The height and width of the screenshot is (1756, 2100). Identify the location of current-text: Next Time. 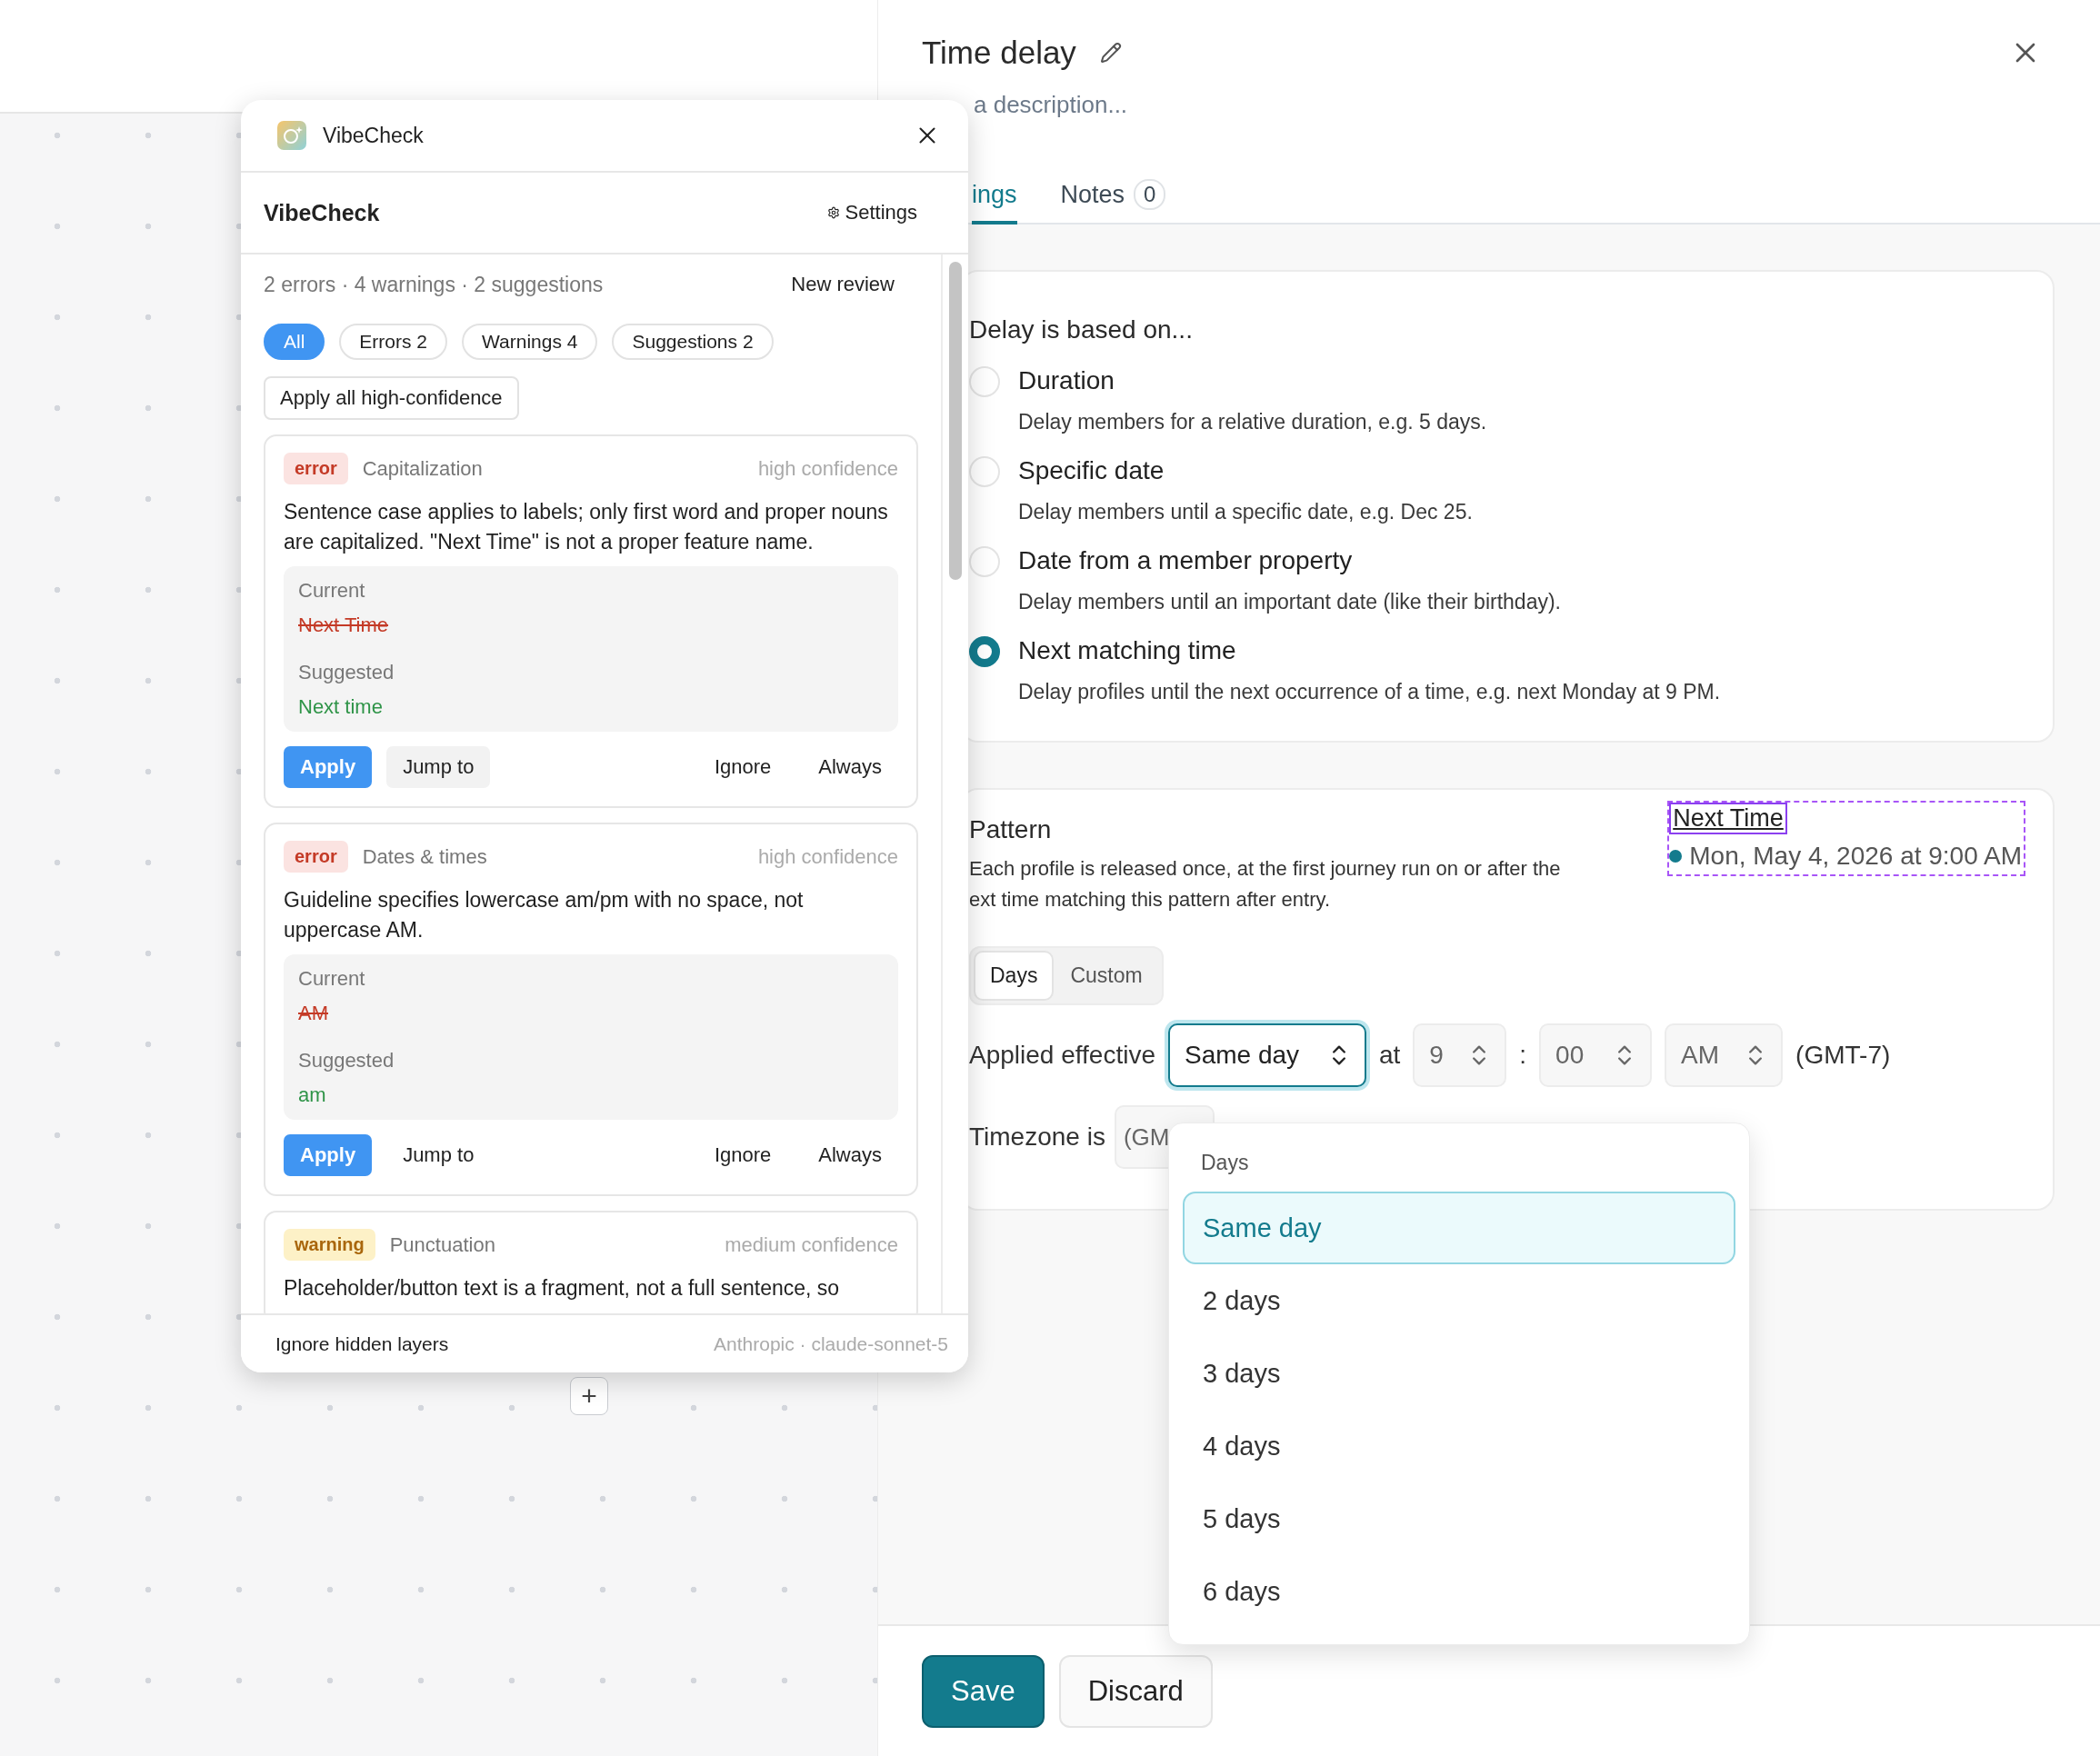
(344, 625).